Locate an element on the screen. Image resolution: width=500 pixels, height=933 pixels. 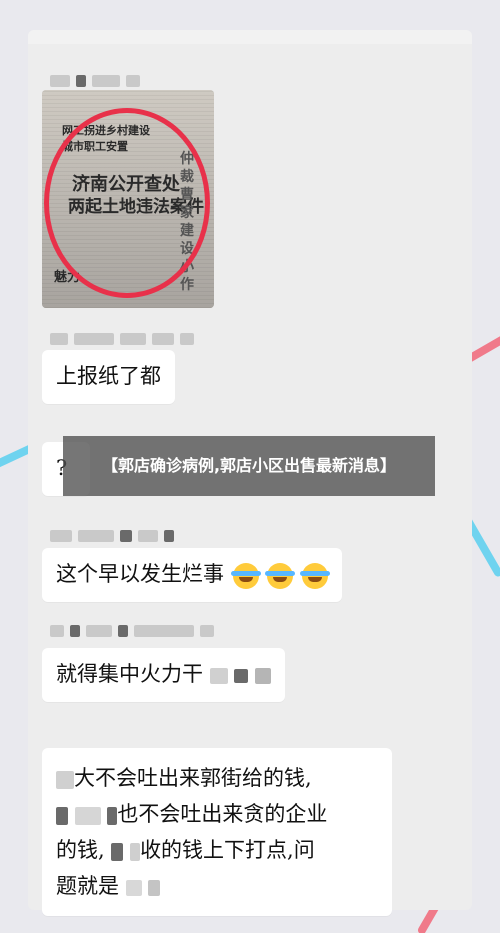
article-title: 【郭店确诊病例,郭店小区出售最新消息】 is located at coordinates (249, 465).